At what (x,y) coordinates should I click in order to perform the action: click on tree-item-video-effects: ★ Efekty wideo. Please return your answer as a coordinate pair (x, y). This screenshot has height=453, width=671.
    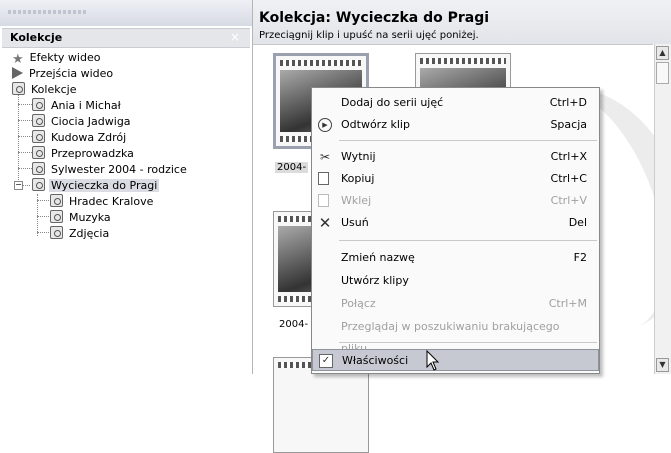
    Looking at the image, I should click on (57, 58).